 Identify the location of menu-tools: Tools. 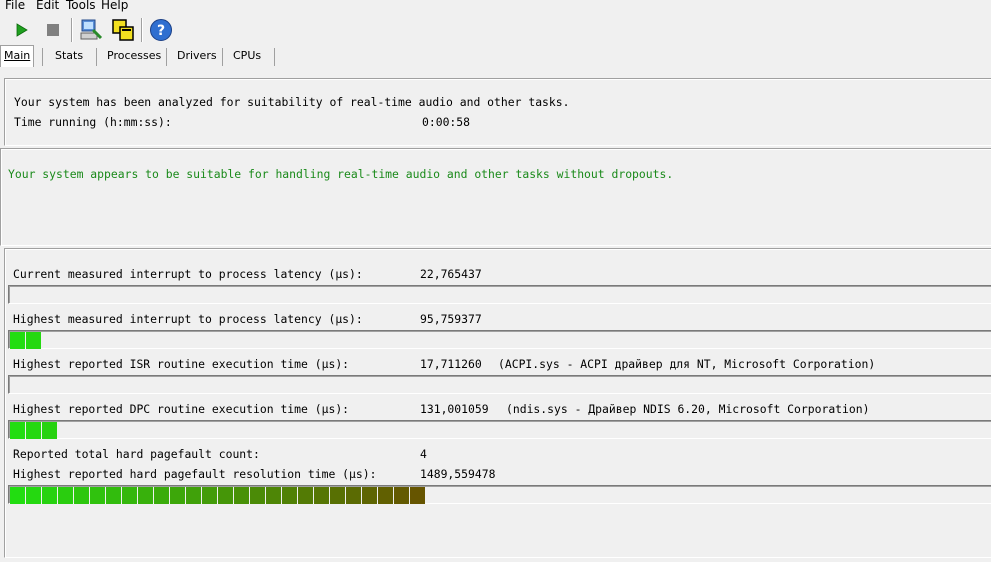
(81, 6).